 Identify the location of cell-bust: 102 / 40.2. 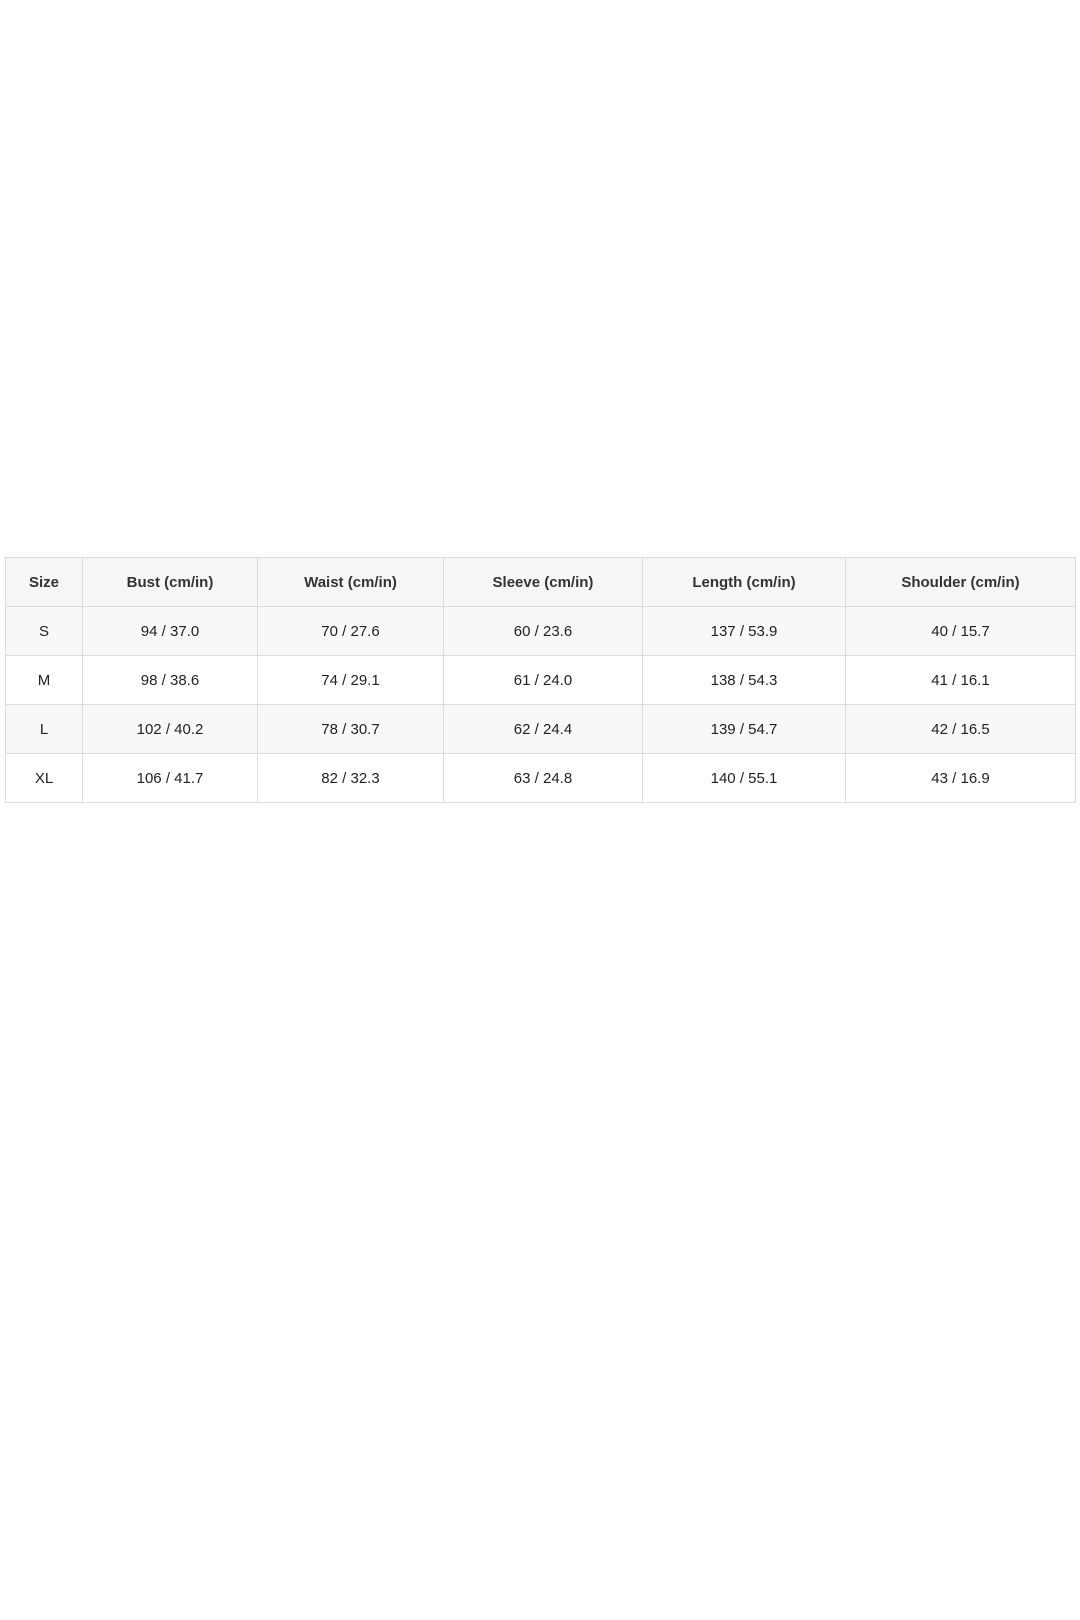
(170, 729).